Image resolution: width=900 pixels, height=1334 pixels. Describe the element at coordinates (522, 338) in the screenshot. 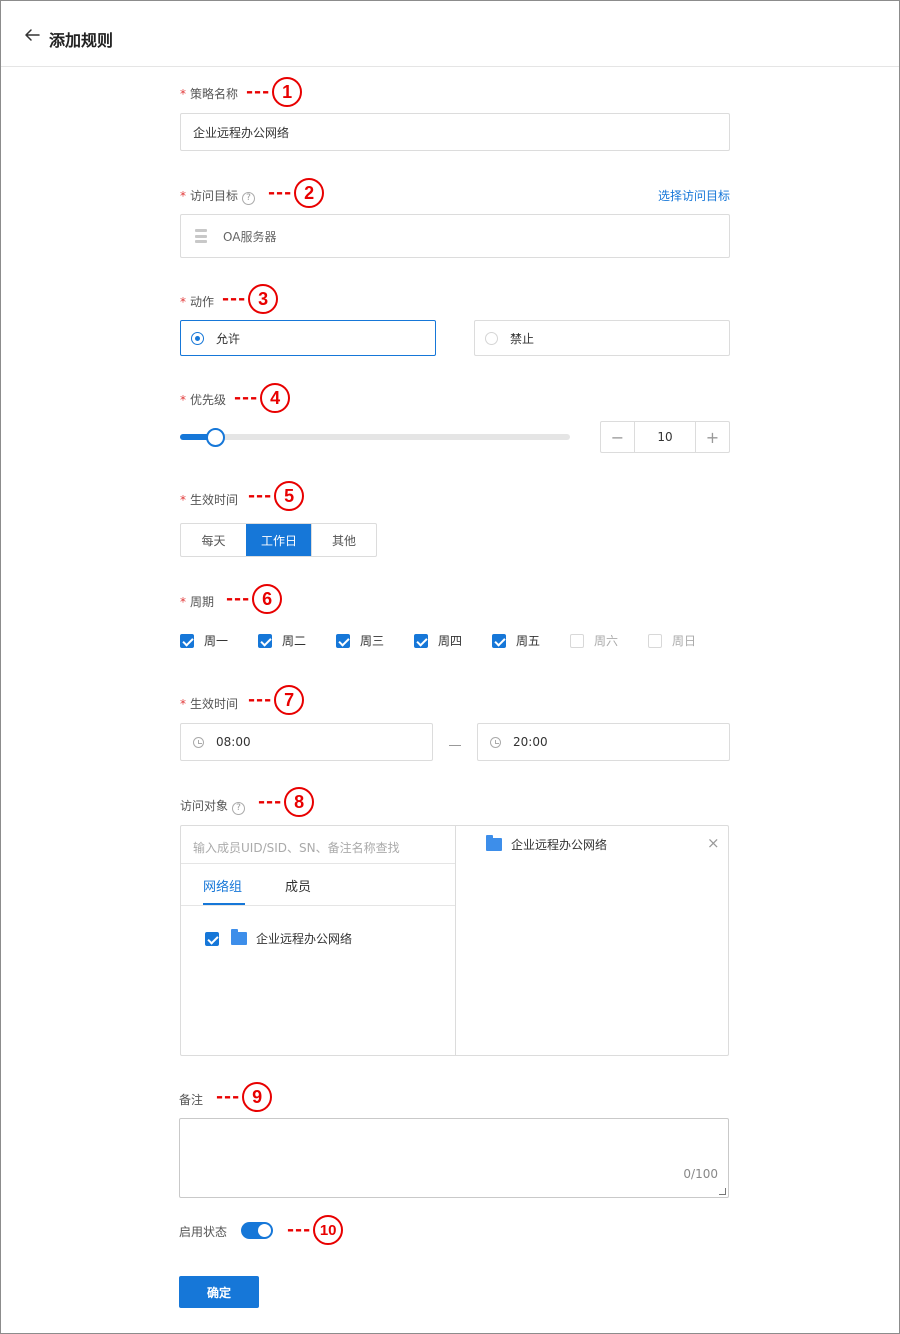

I see `action-option-label: 禁止` at that location.